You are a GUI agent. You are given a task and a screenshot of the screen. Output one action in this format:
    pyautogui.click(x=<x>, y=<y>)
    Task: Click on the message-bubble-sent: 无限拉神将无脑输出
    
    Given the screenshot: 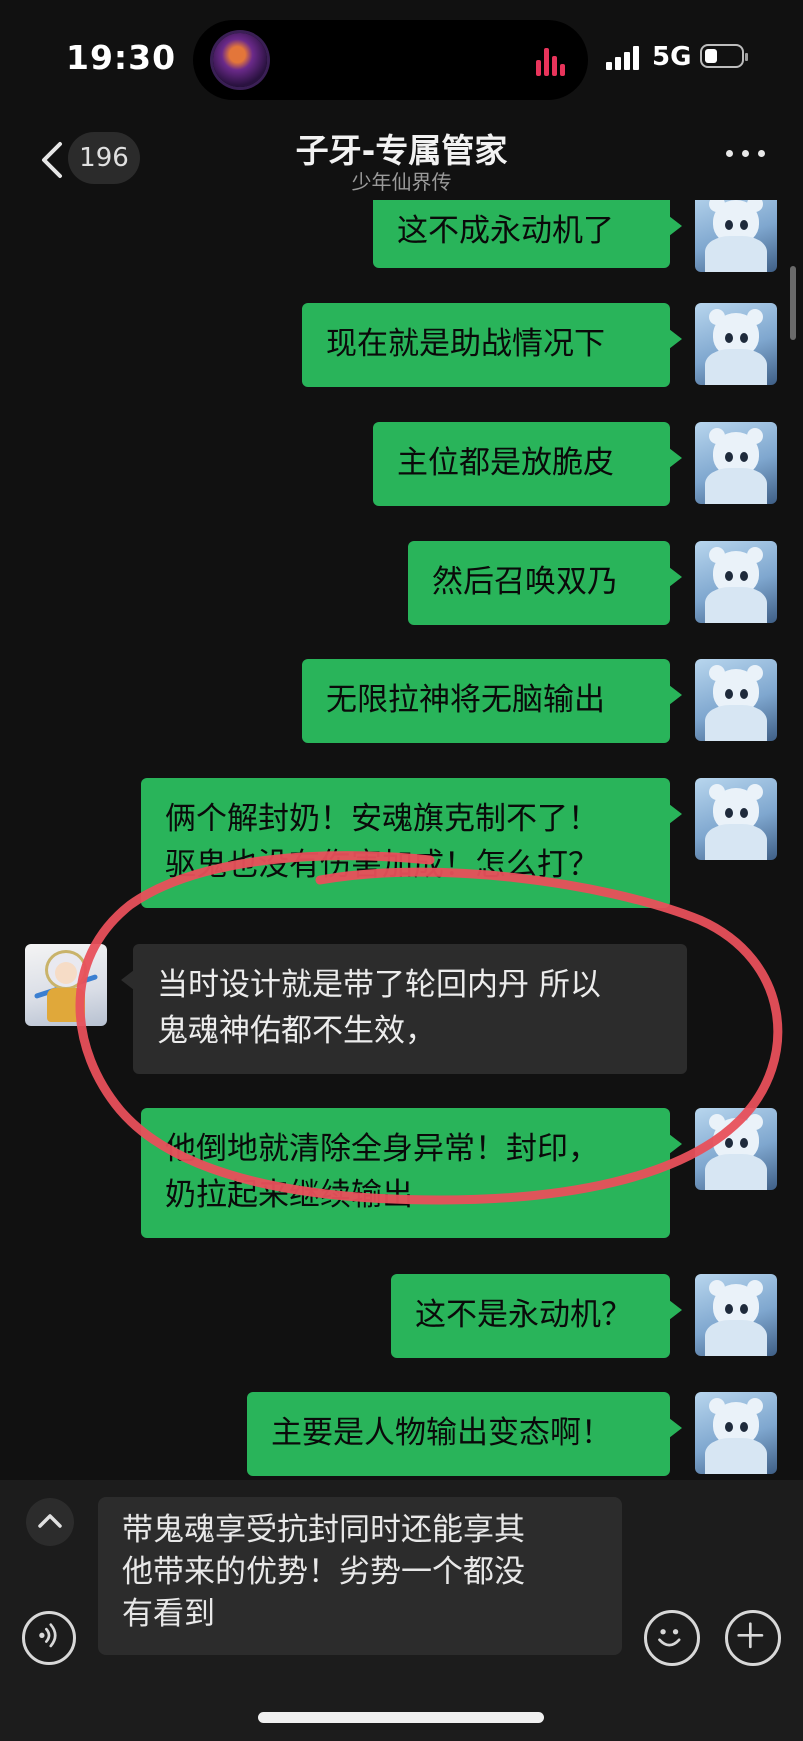 What is the action you would take?
    pyautogui.click(x=492, y=701)
    